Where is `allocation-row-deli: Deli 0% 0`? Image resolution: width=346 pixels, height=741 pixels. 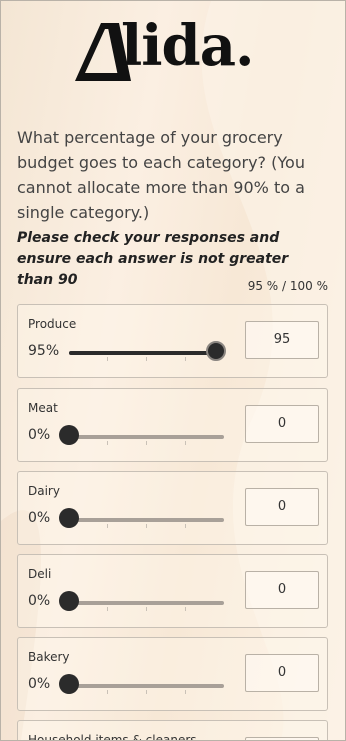 allocation-row-deli: Deli 0% 0 is located at coordinates (172, 591).